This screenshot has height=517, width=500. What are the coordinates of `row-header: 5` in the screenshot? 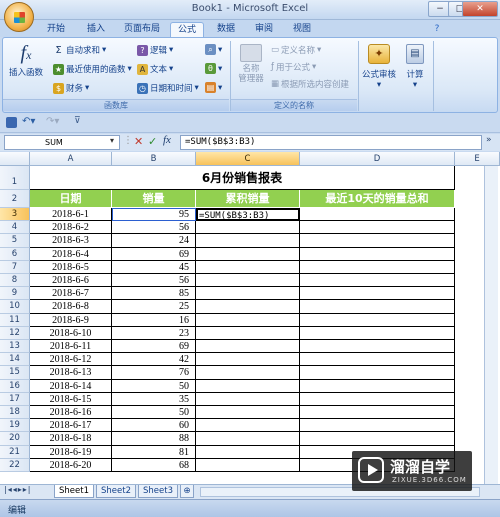 It's located at (15, 241).